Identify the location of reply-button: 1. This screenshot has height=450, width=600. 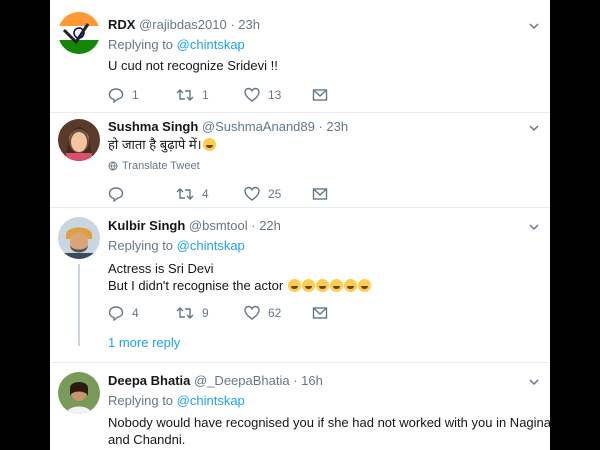
(123, 95).